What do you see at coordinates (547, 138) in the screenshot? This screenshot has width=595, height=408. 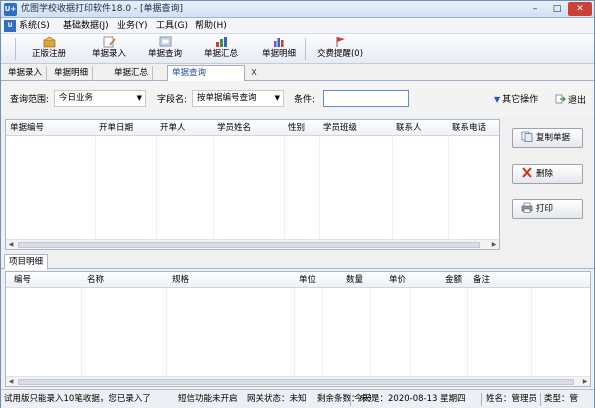 I see `copy-receipt-button: 复制单据` at bounding box center [547, 138].